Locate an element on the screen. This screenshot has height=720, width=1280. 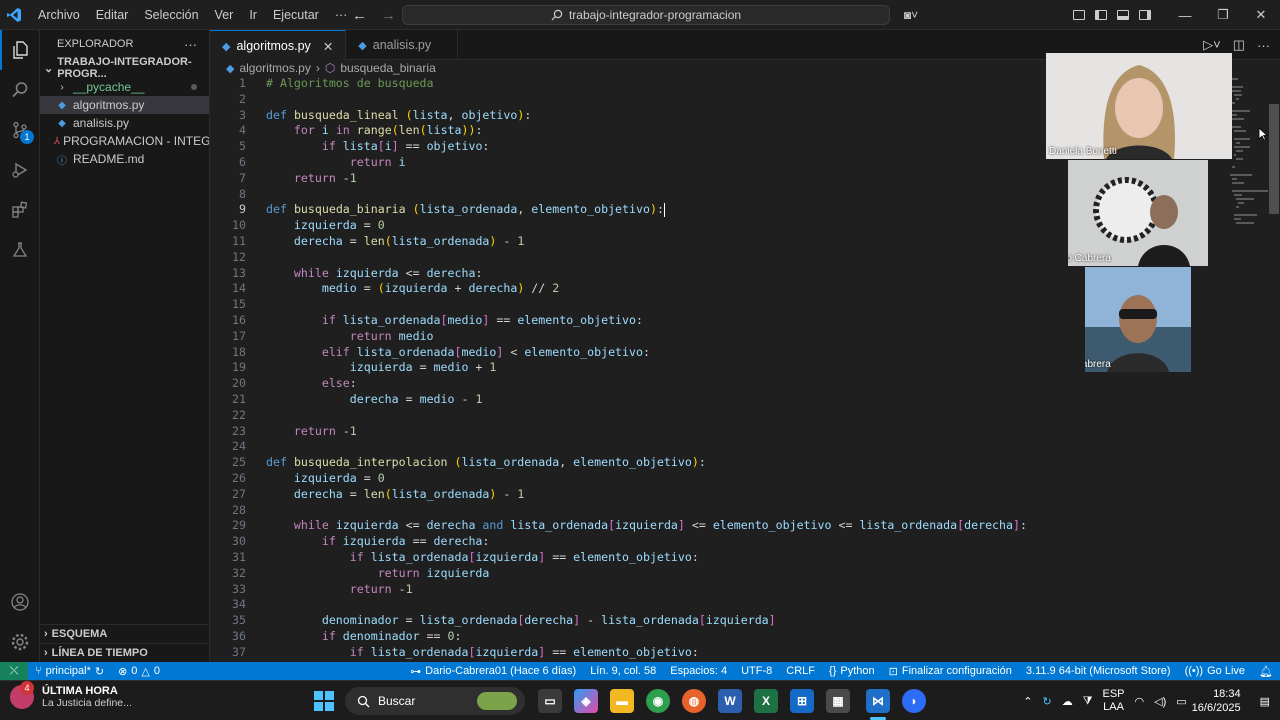
finish-setup-status: ⊡ Finalizar configuración is located at coordinates (950, 671).